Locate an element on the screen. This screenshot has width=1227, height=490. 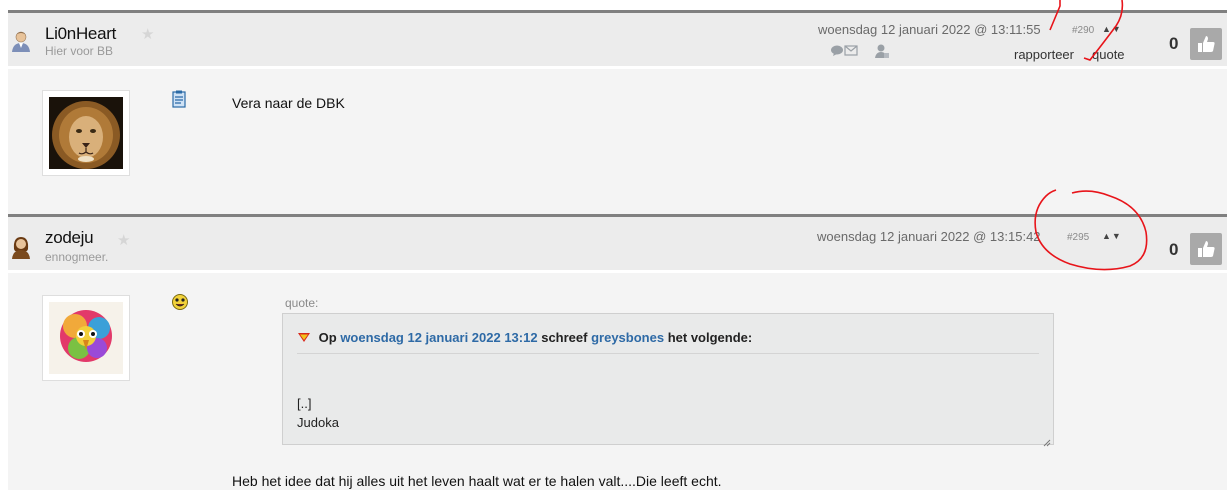
post-timestamp: woensdag 12 januari 2022 @ 13:15:42 is located at coordinates (929, 236).